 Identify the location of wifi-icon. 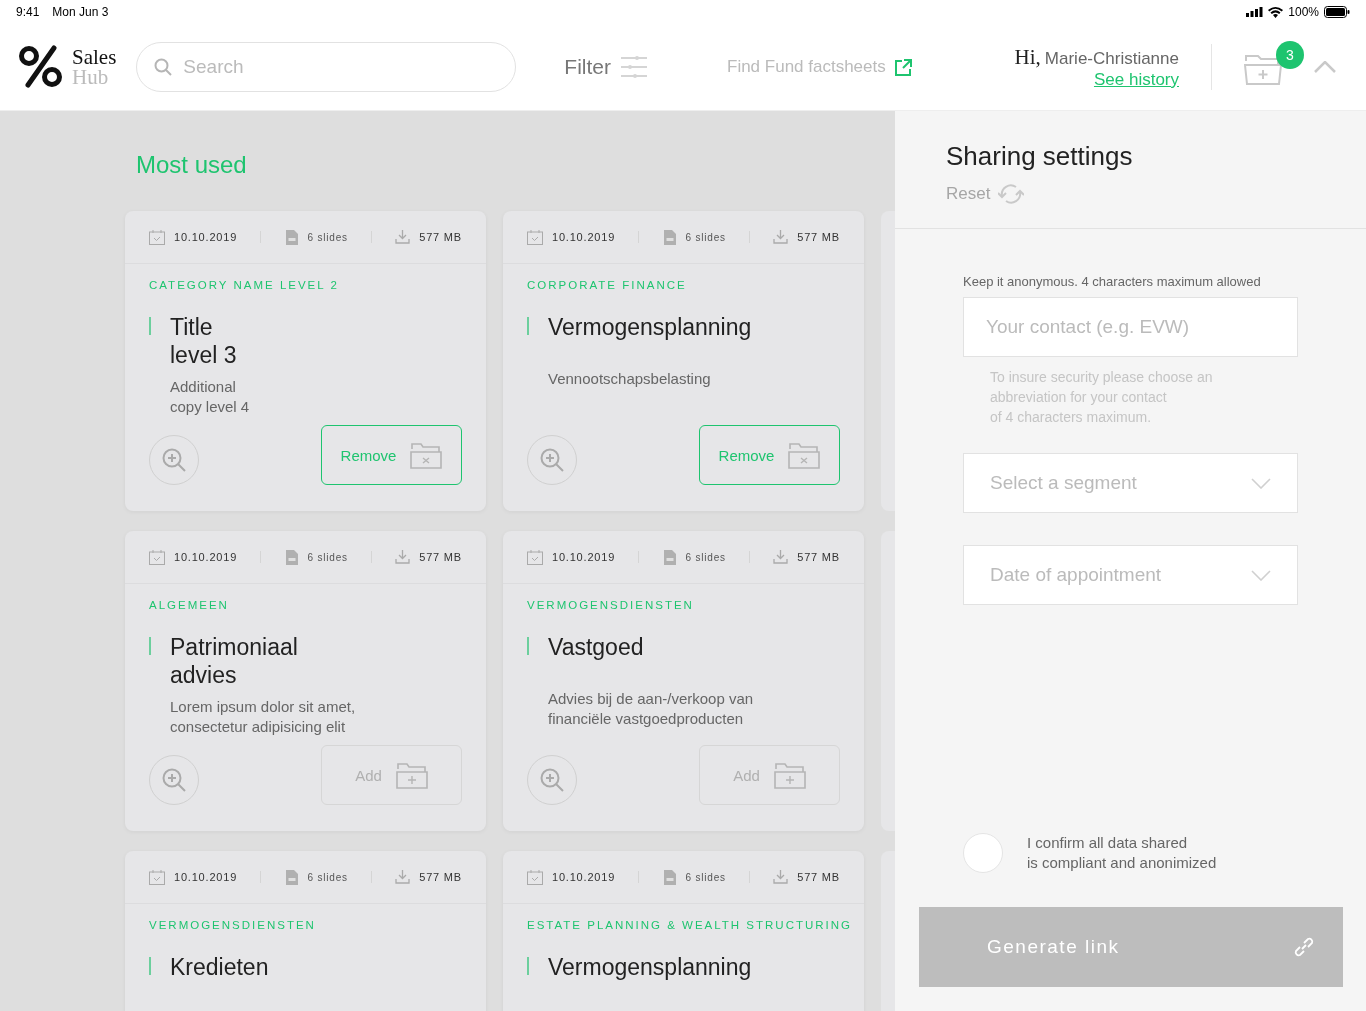
(1276, 12).